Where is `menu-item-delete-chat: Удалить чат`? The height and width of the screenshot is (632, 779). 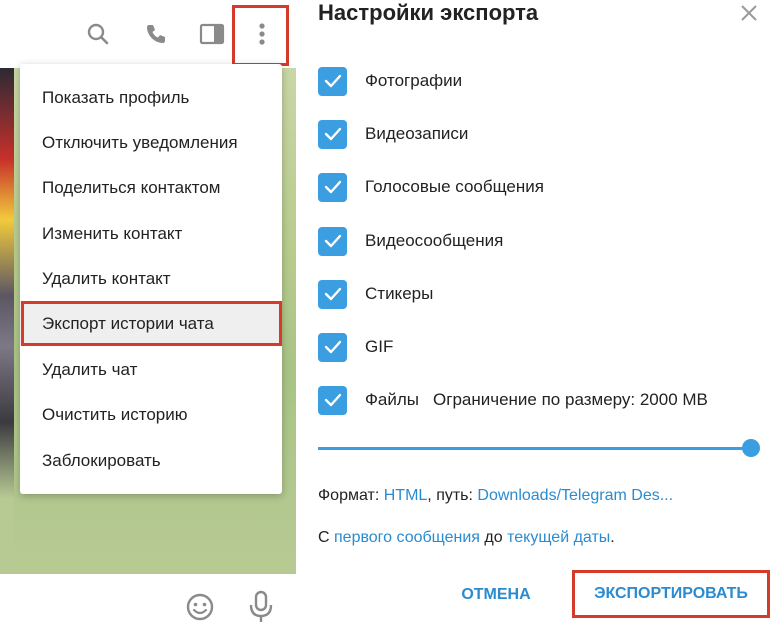
menu-item-delete-chat: Удалить чат is located at coordinates (151, 369).